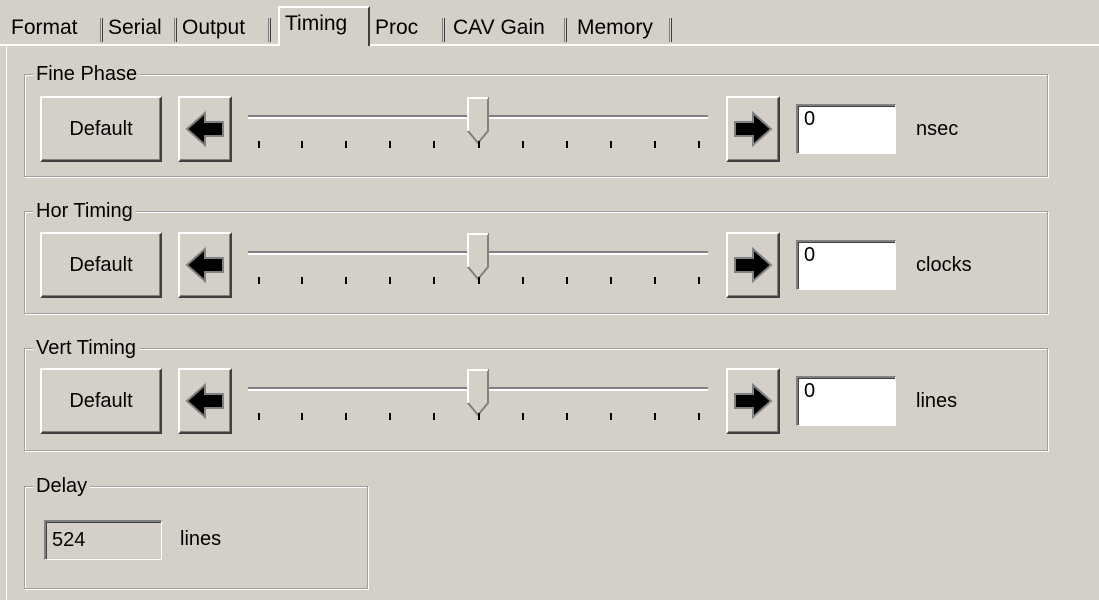  Describe the element at coordinates (86, 348) in the screenshot. I see `vert-timing-title: Vert Timing` at that location.